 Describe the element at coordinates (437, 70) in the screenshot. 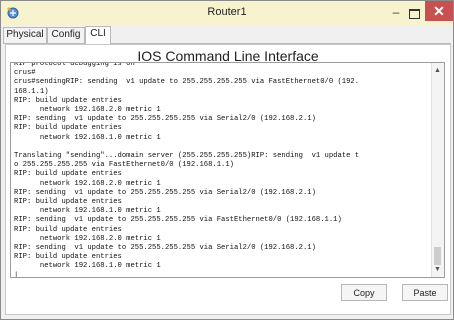

I see `scroll-up-icon: ▲` at that location.